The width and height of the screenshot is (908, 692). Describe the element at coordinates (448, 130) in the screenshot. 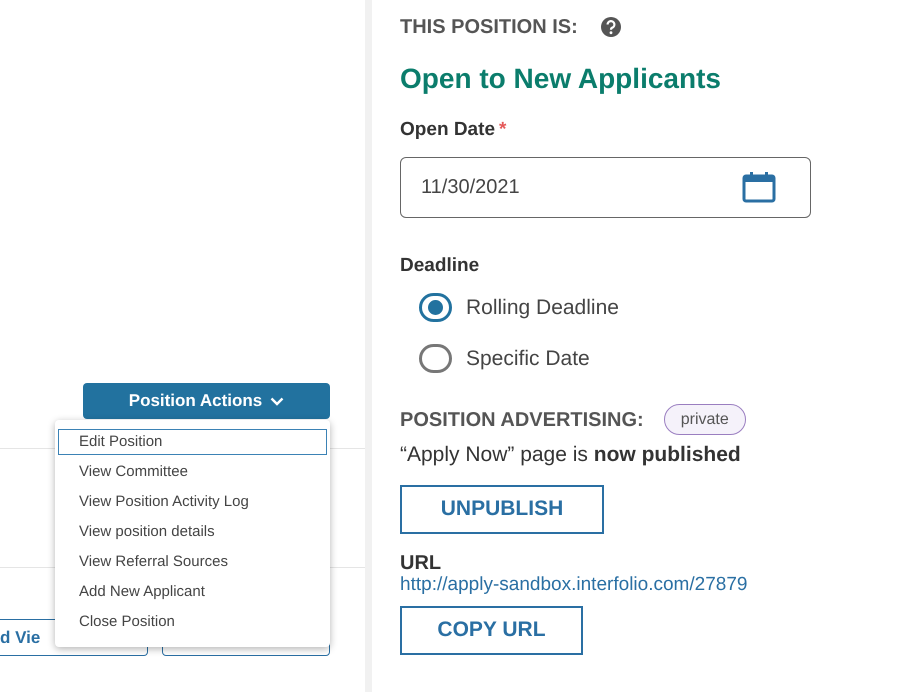

I see `field-label: Open Date` at that location.